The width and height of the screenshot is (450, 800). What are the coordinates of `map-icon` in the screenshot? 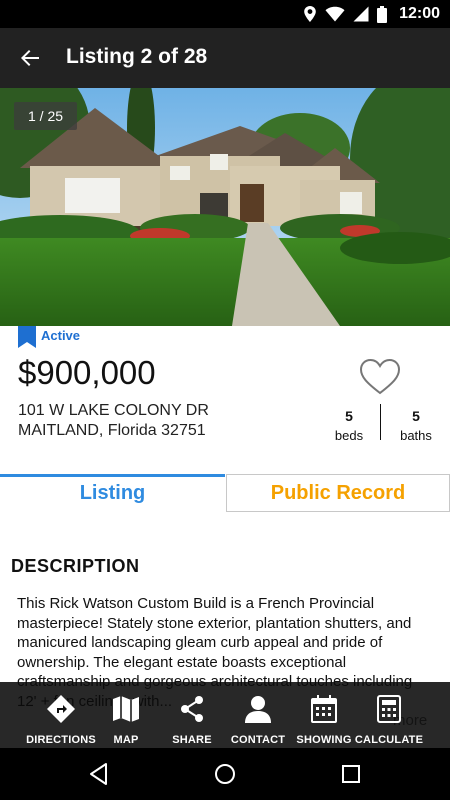 It's located at (126, 709).